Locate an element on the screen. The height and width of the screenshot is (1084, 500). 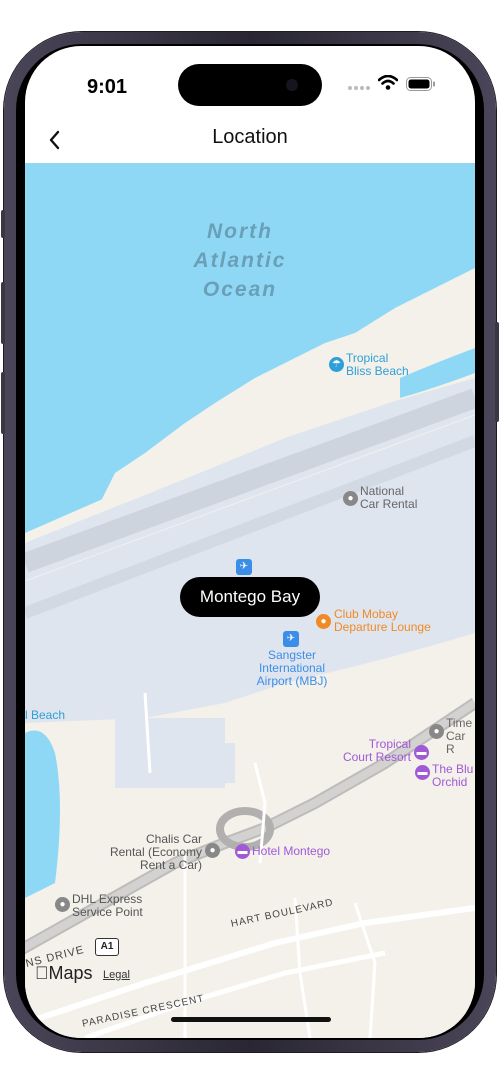
camera-icon is located at coordinates (292, 85).